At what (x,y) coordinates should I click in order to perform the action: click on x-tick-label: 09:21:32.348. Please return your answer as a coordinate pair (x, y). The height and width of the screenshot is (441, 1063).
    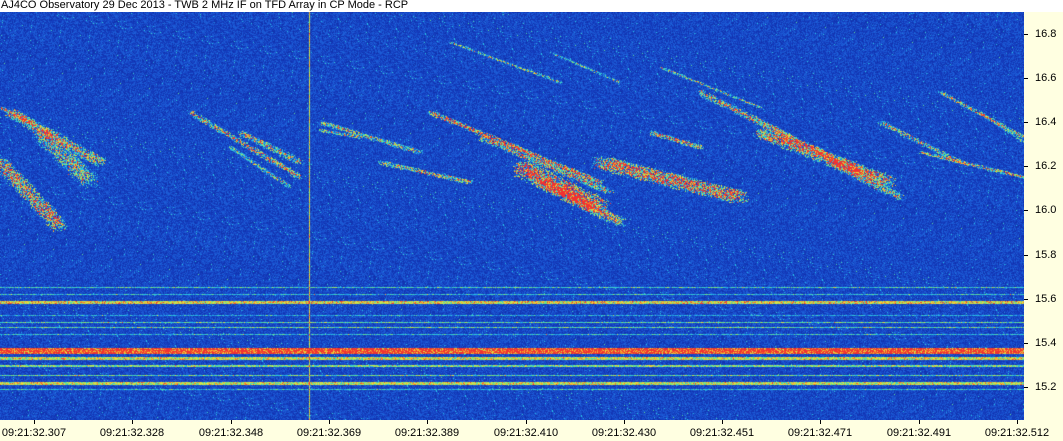
    Looking at the image, I should click on (231, 433).